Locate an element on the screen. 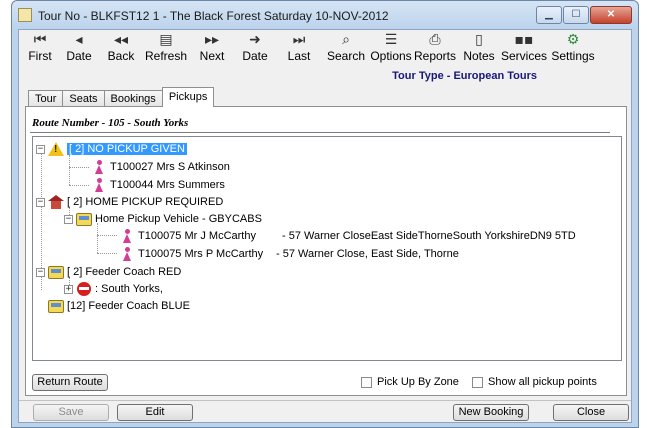 This screenshot has width=647, height=428. tree-node-passenger: T100027 Mrs S Atkinson is located at coordinates (160, 167).